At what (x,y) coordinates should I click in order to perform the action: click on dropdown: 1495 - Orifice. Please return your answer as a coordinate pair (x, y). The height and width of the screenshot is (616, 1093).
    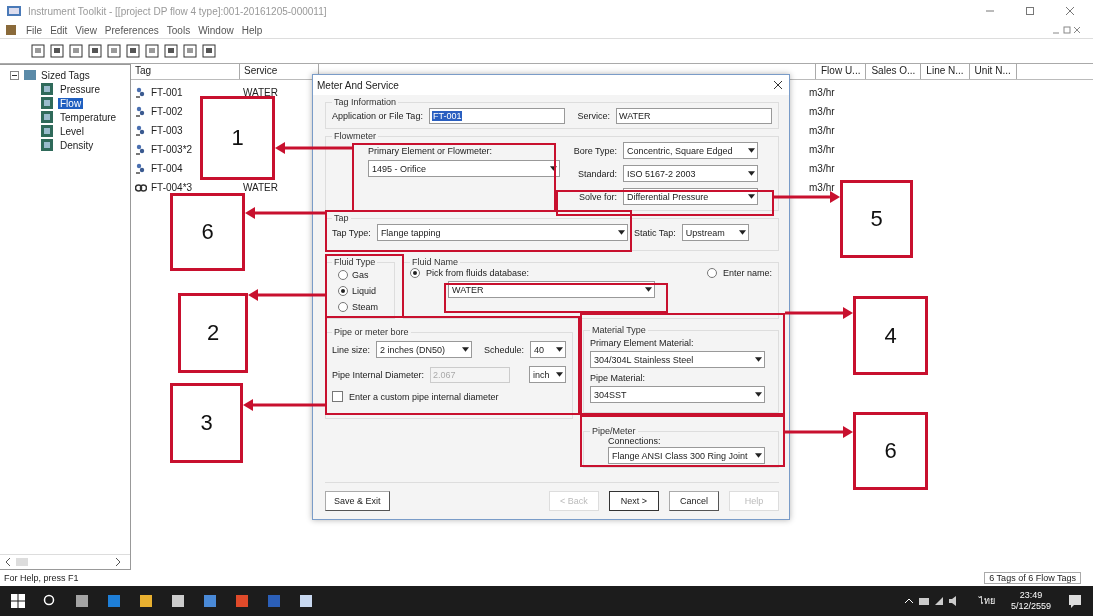
    Looking at the image, I should click on (464, 168).